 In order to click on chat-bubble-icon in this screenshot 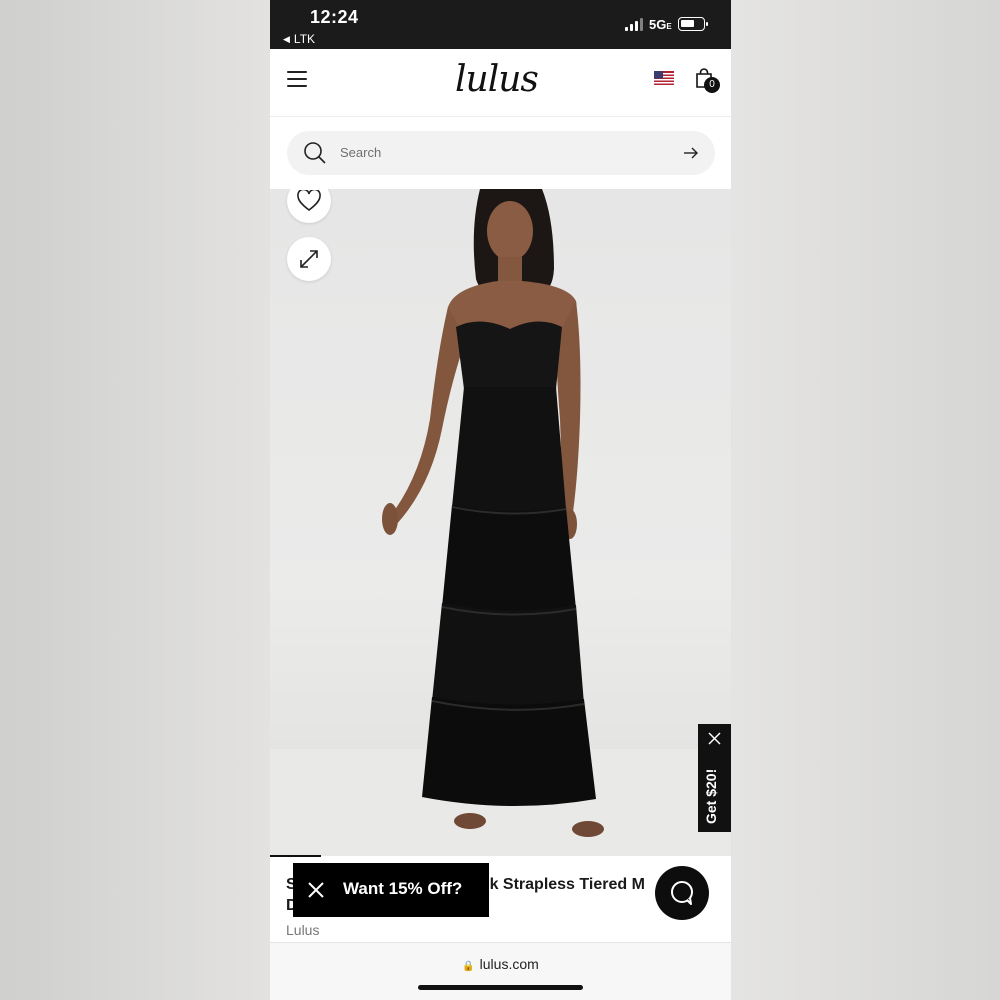, I will do `click(682, 893)`.